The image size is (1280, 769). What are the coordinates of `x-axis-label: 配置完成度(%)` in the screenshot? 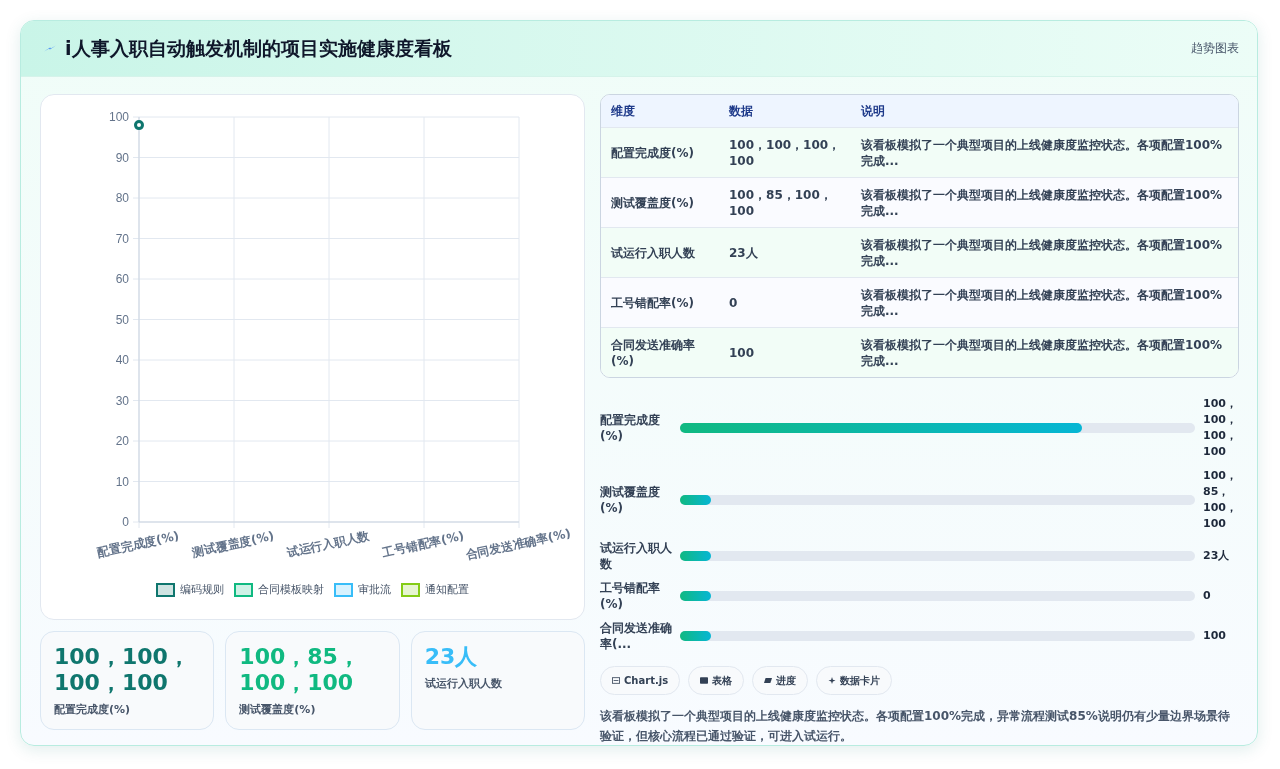 It's located at (138, 544).